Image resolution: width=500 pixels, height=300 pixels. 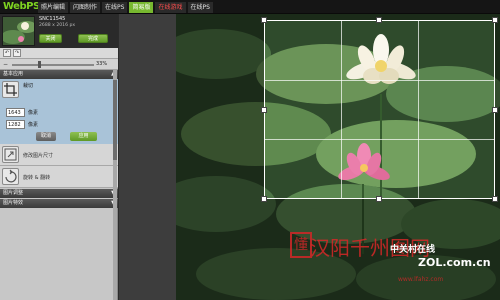 I want to click on canvas-gutter, so click(x=147, y=157).